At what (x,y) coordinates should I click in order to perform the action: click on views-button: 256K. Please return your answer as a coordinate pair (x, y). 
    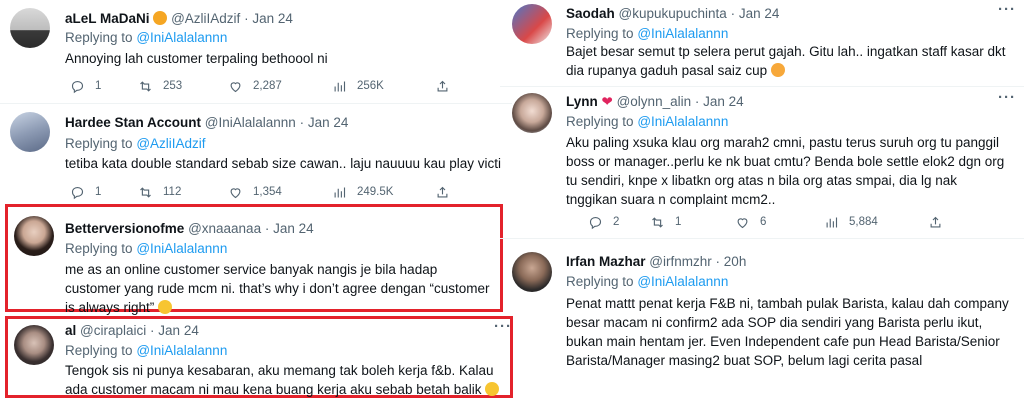
    Looking at the image, I should click on (358, 86).